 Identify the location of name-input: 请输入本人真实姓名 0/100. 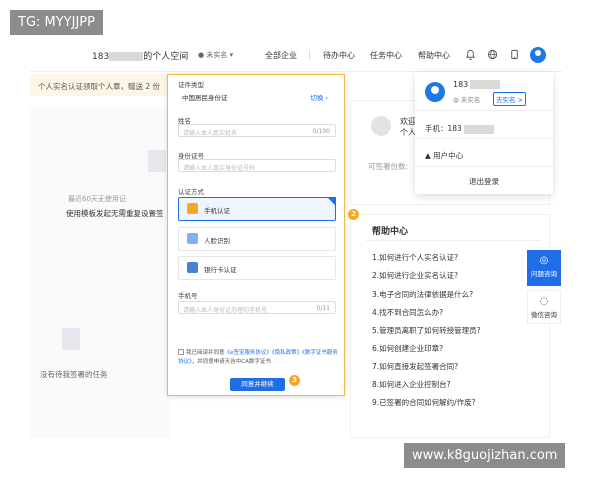
(257, 130).